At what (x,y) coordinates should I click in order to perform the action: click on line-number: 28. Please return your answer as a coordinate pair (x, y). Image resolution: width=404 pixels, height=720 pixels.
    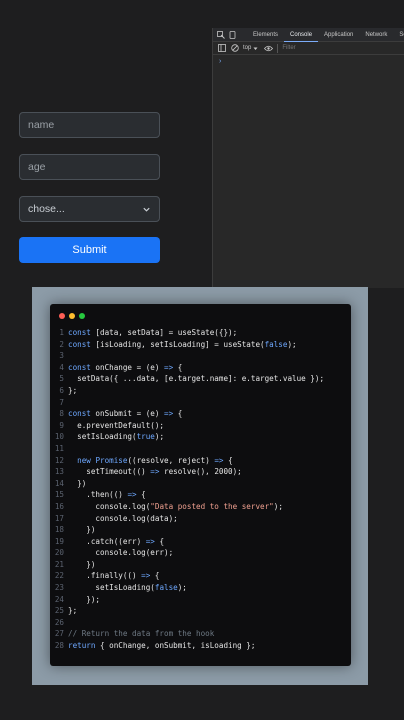
    Looking at the image, I should click on (59, 646).